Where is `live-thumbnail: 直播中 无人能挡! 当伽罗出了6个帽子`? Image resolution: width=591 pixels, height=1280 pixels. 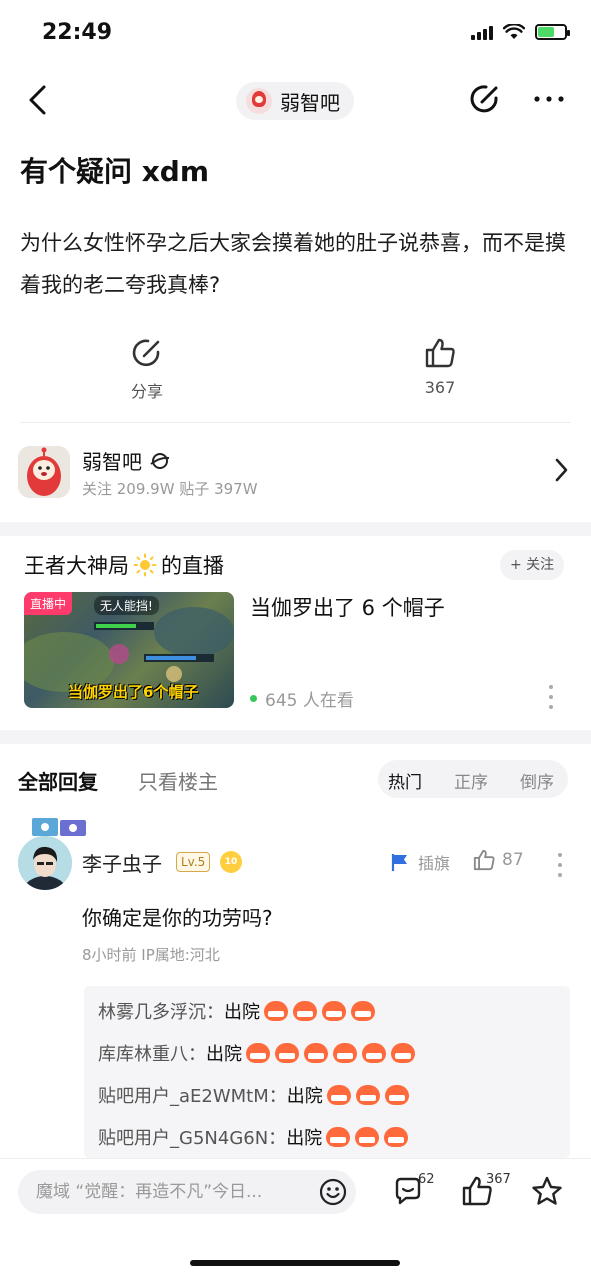 live-thumbnail: 直播中 无人能挡! 当伽罗出了6个帽子 is located at coordinates (129, 650).